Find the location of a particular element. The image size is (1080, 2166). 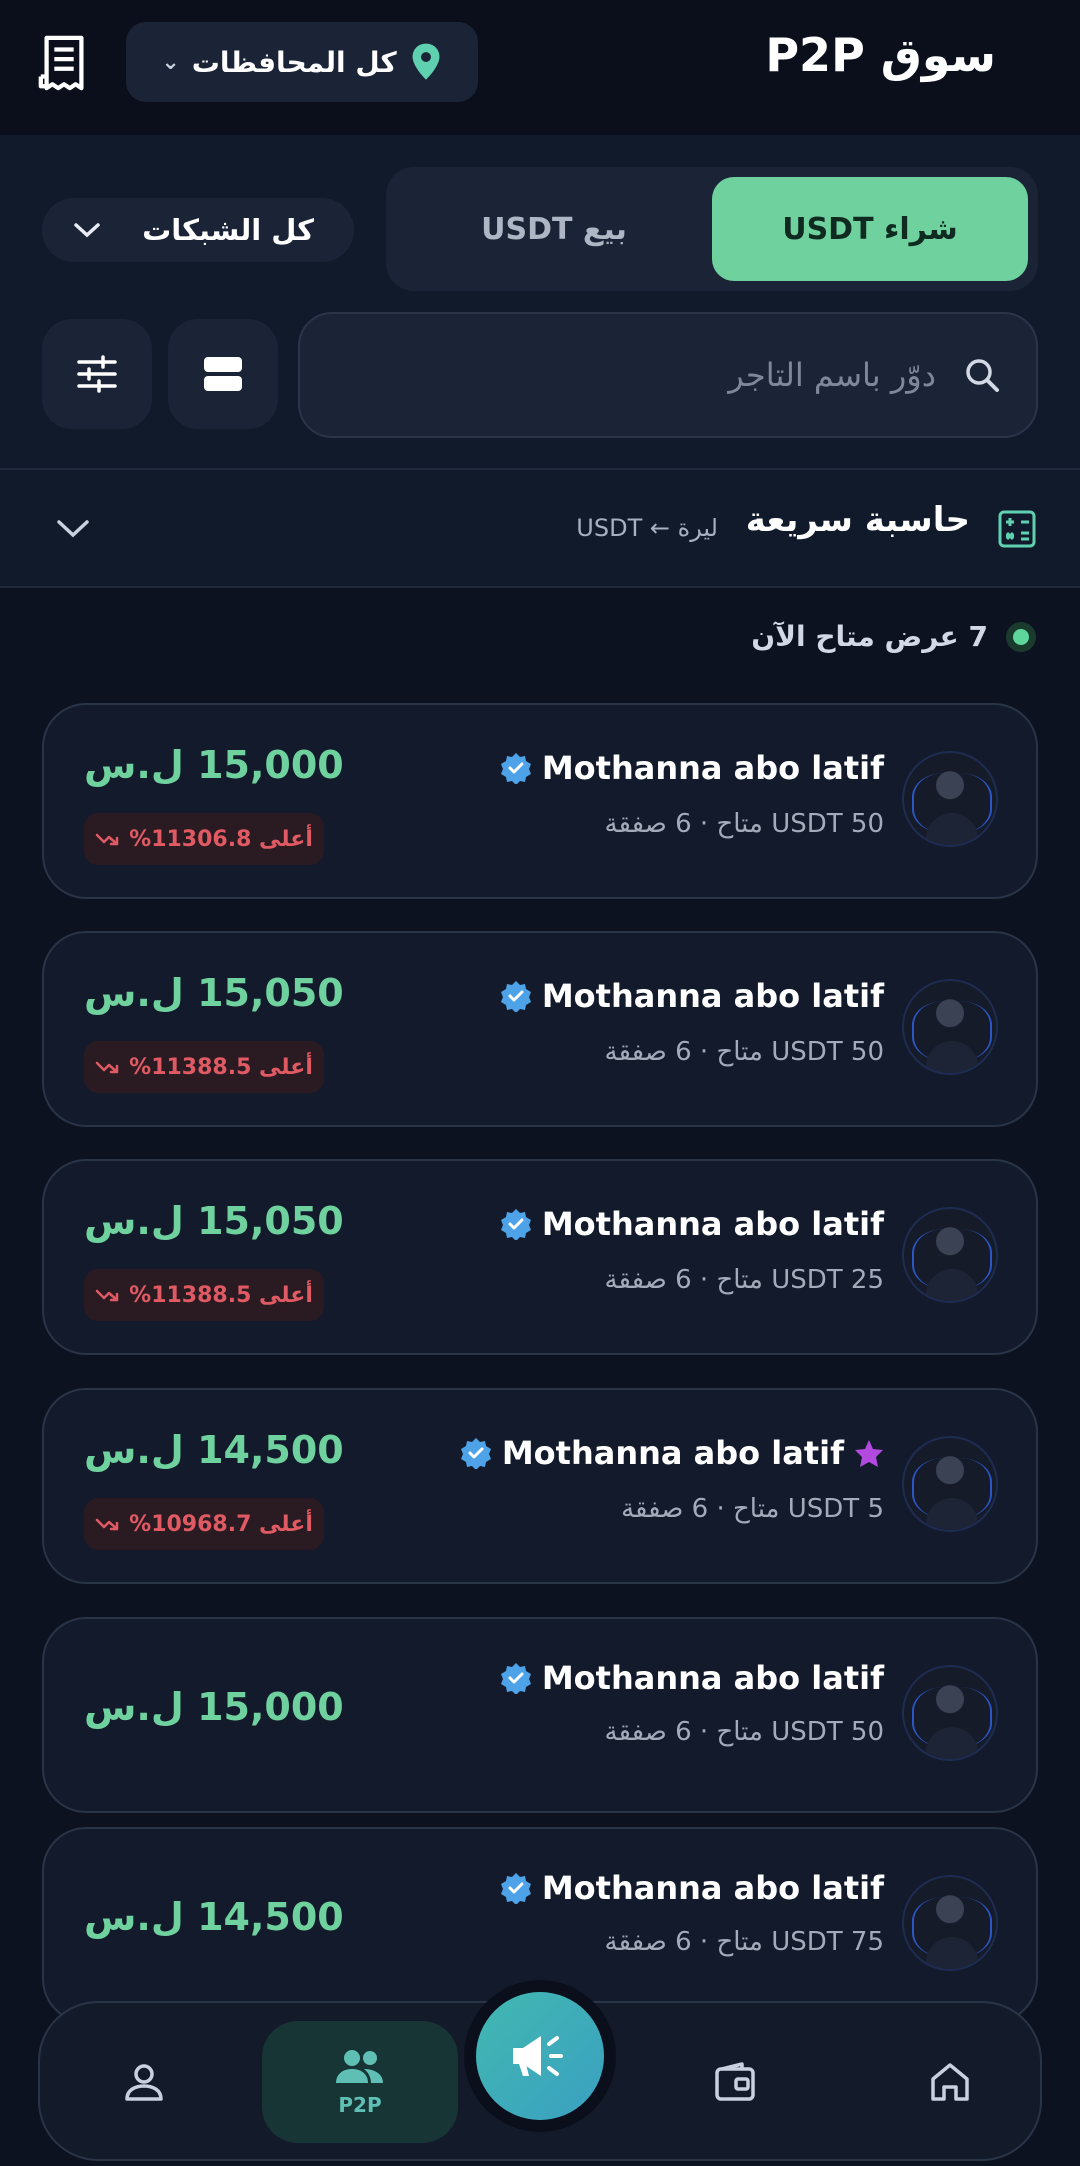

nav-p2p: P2P is located at coordinates (360, 2082).